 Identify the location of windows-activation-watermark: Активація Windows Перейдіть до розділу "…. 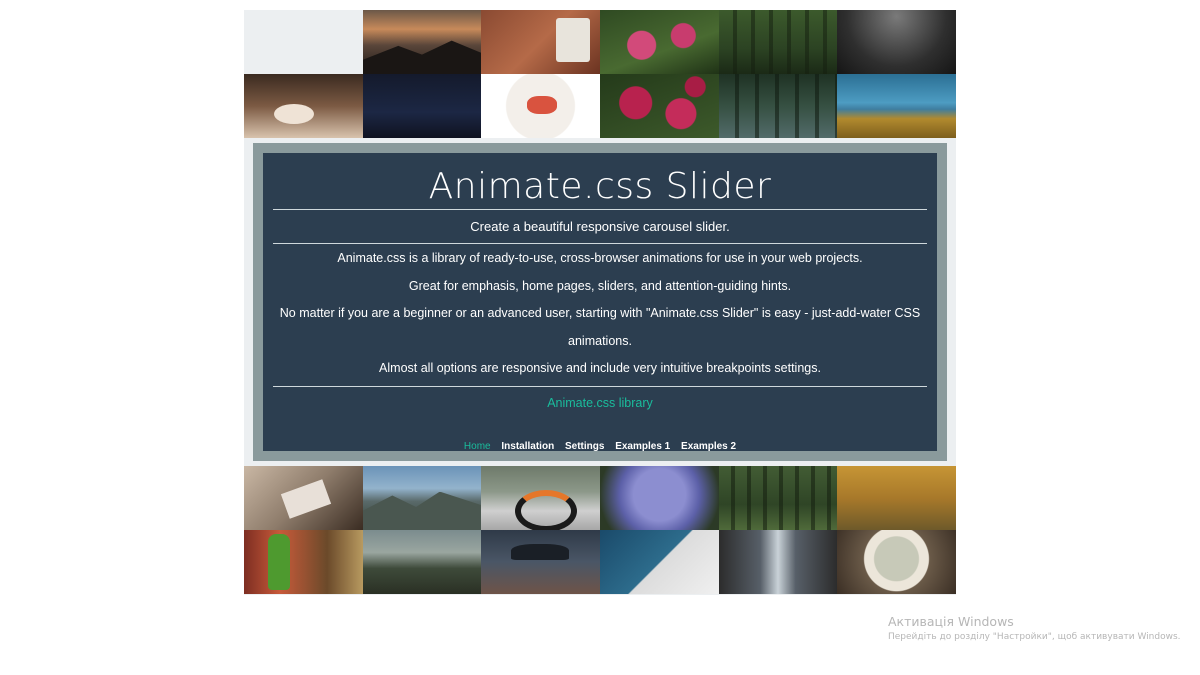
(1034, 628).